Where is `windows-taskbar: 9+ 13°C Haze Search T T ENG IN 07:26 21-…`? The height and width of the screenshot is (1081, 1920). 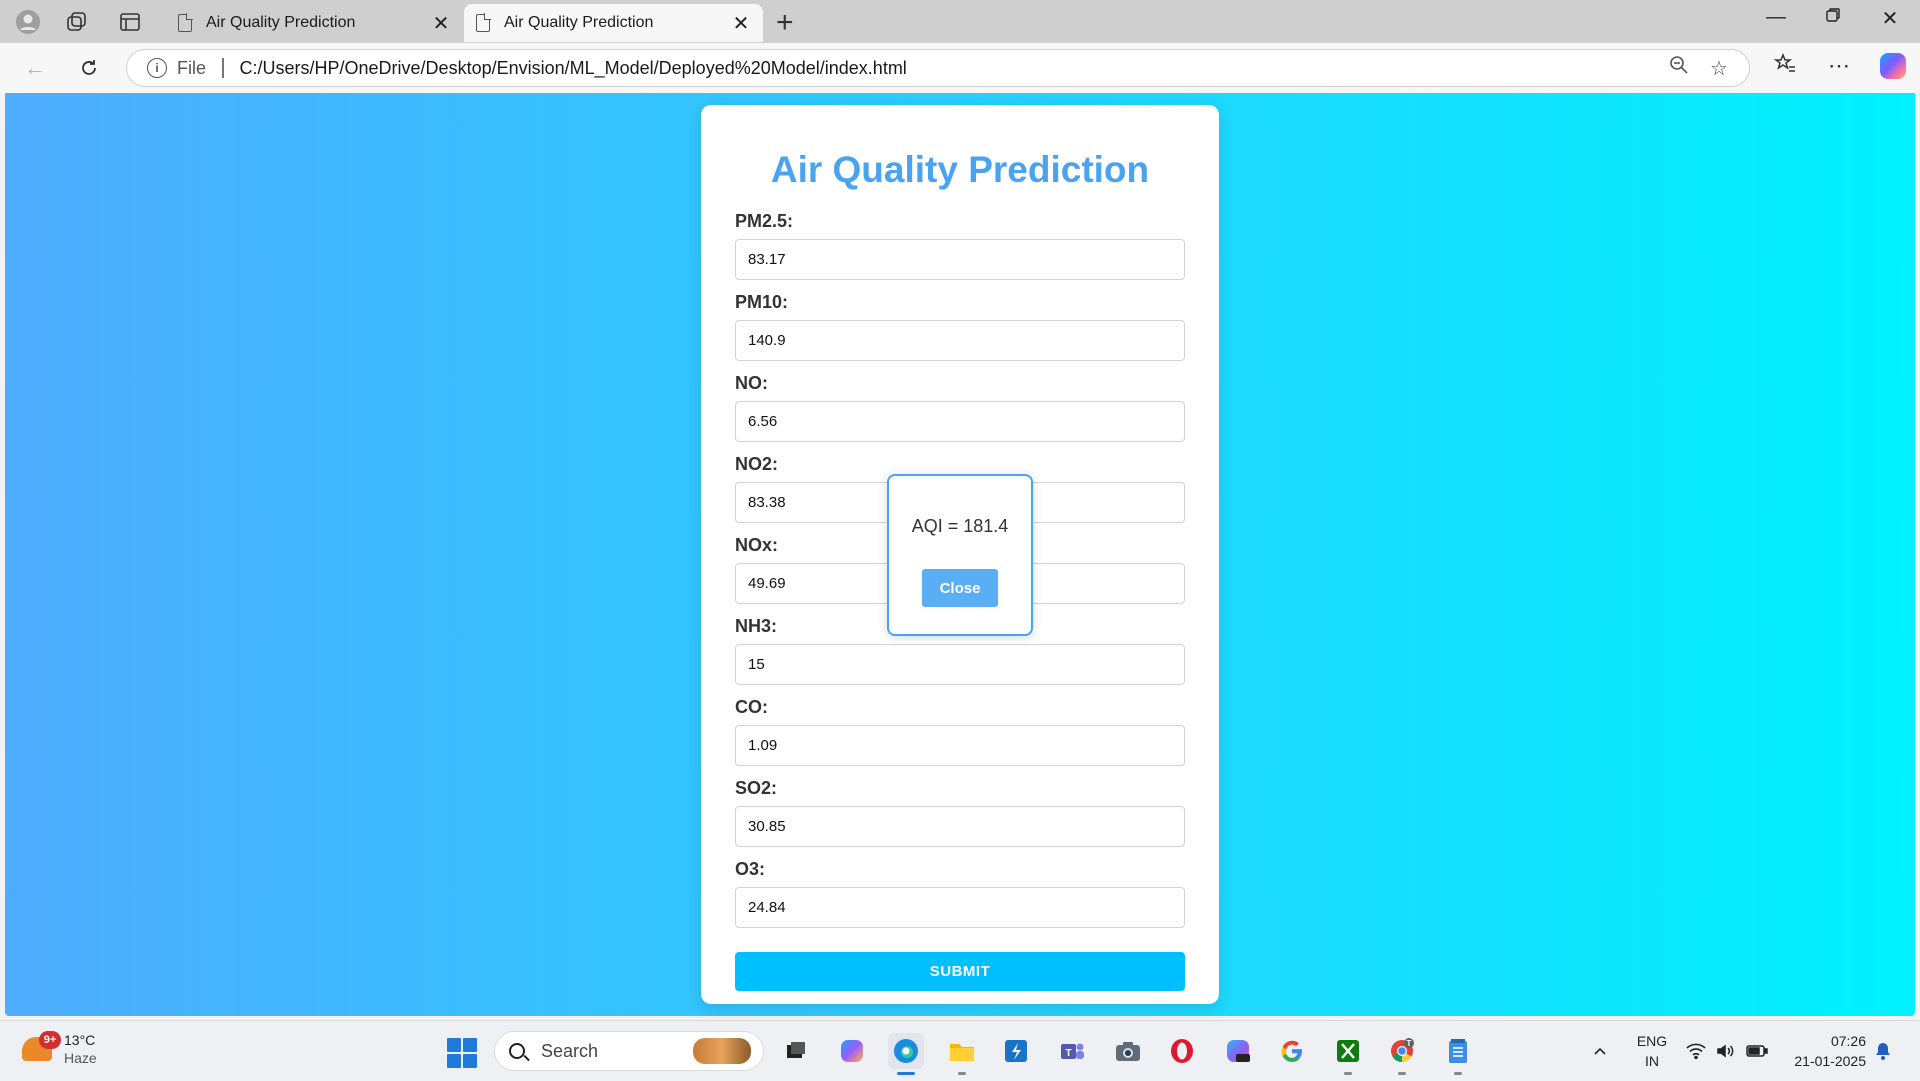 windows-taskbar: 9+ 13°C Haze Search T T ENG IN 07:26 21-… is located at coordinates (960, 1050).